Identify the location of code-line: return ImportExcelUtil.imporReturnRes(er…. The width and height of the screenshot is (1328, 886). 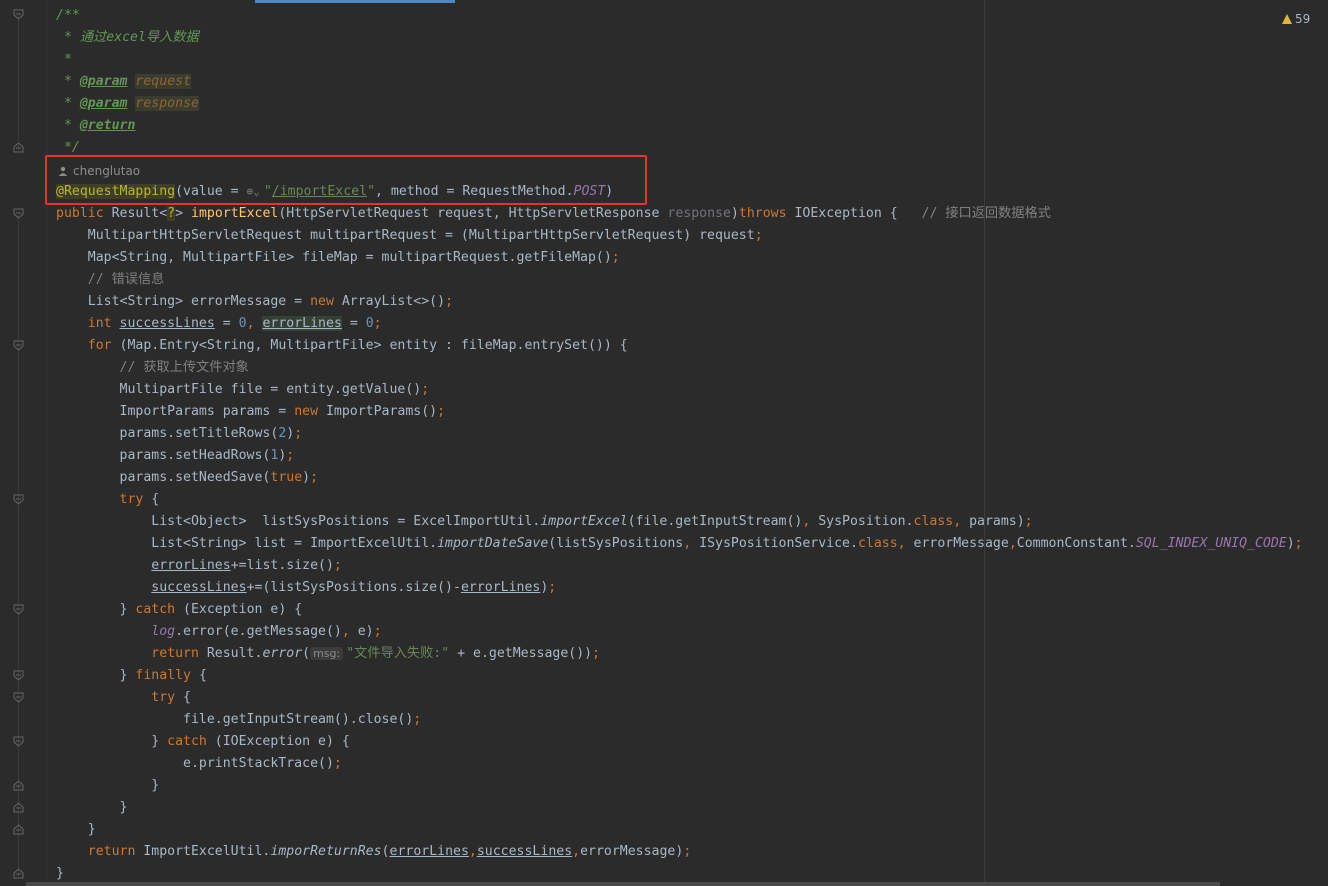
(389, 851).